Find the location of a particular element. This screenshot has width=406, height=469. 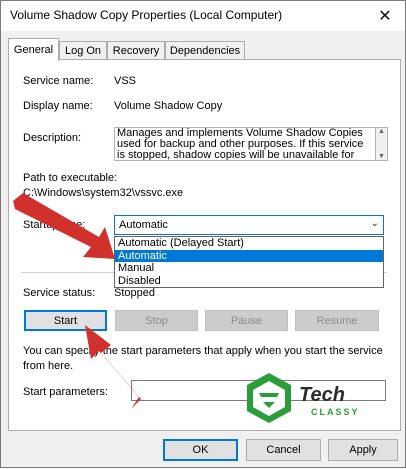

arrow-to-dropdown-icon is located at coordinates (64, 226).